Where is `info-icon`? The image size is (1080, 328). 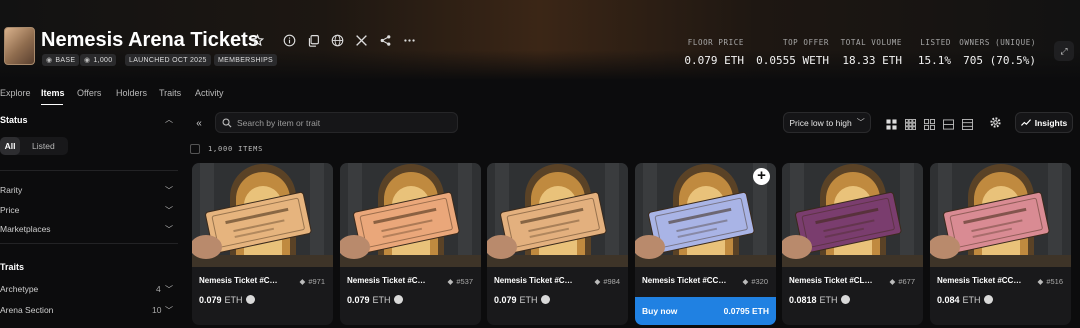 info-icon is located at coordinates (289, 40).